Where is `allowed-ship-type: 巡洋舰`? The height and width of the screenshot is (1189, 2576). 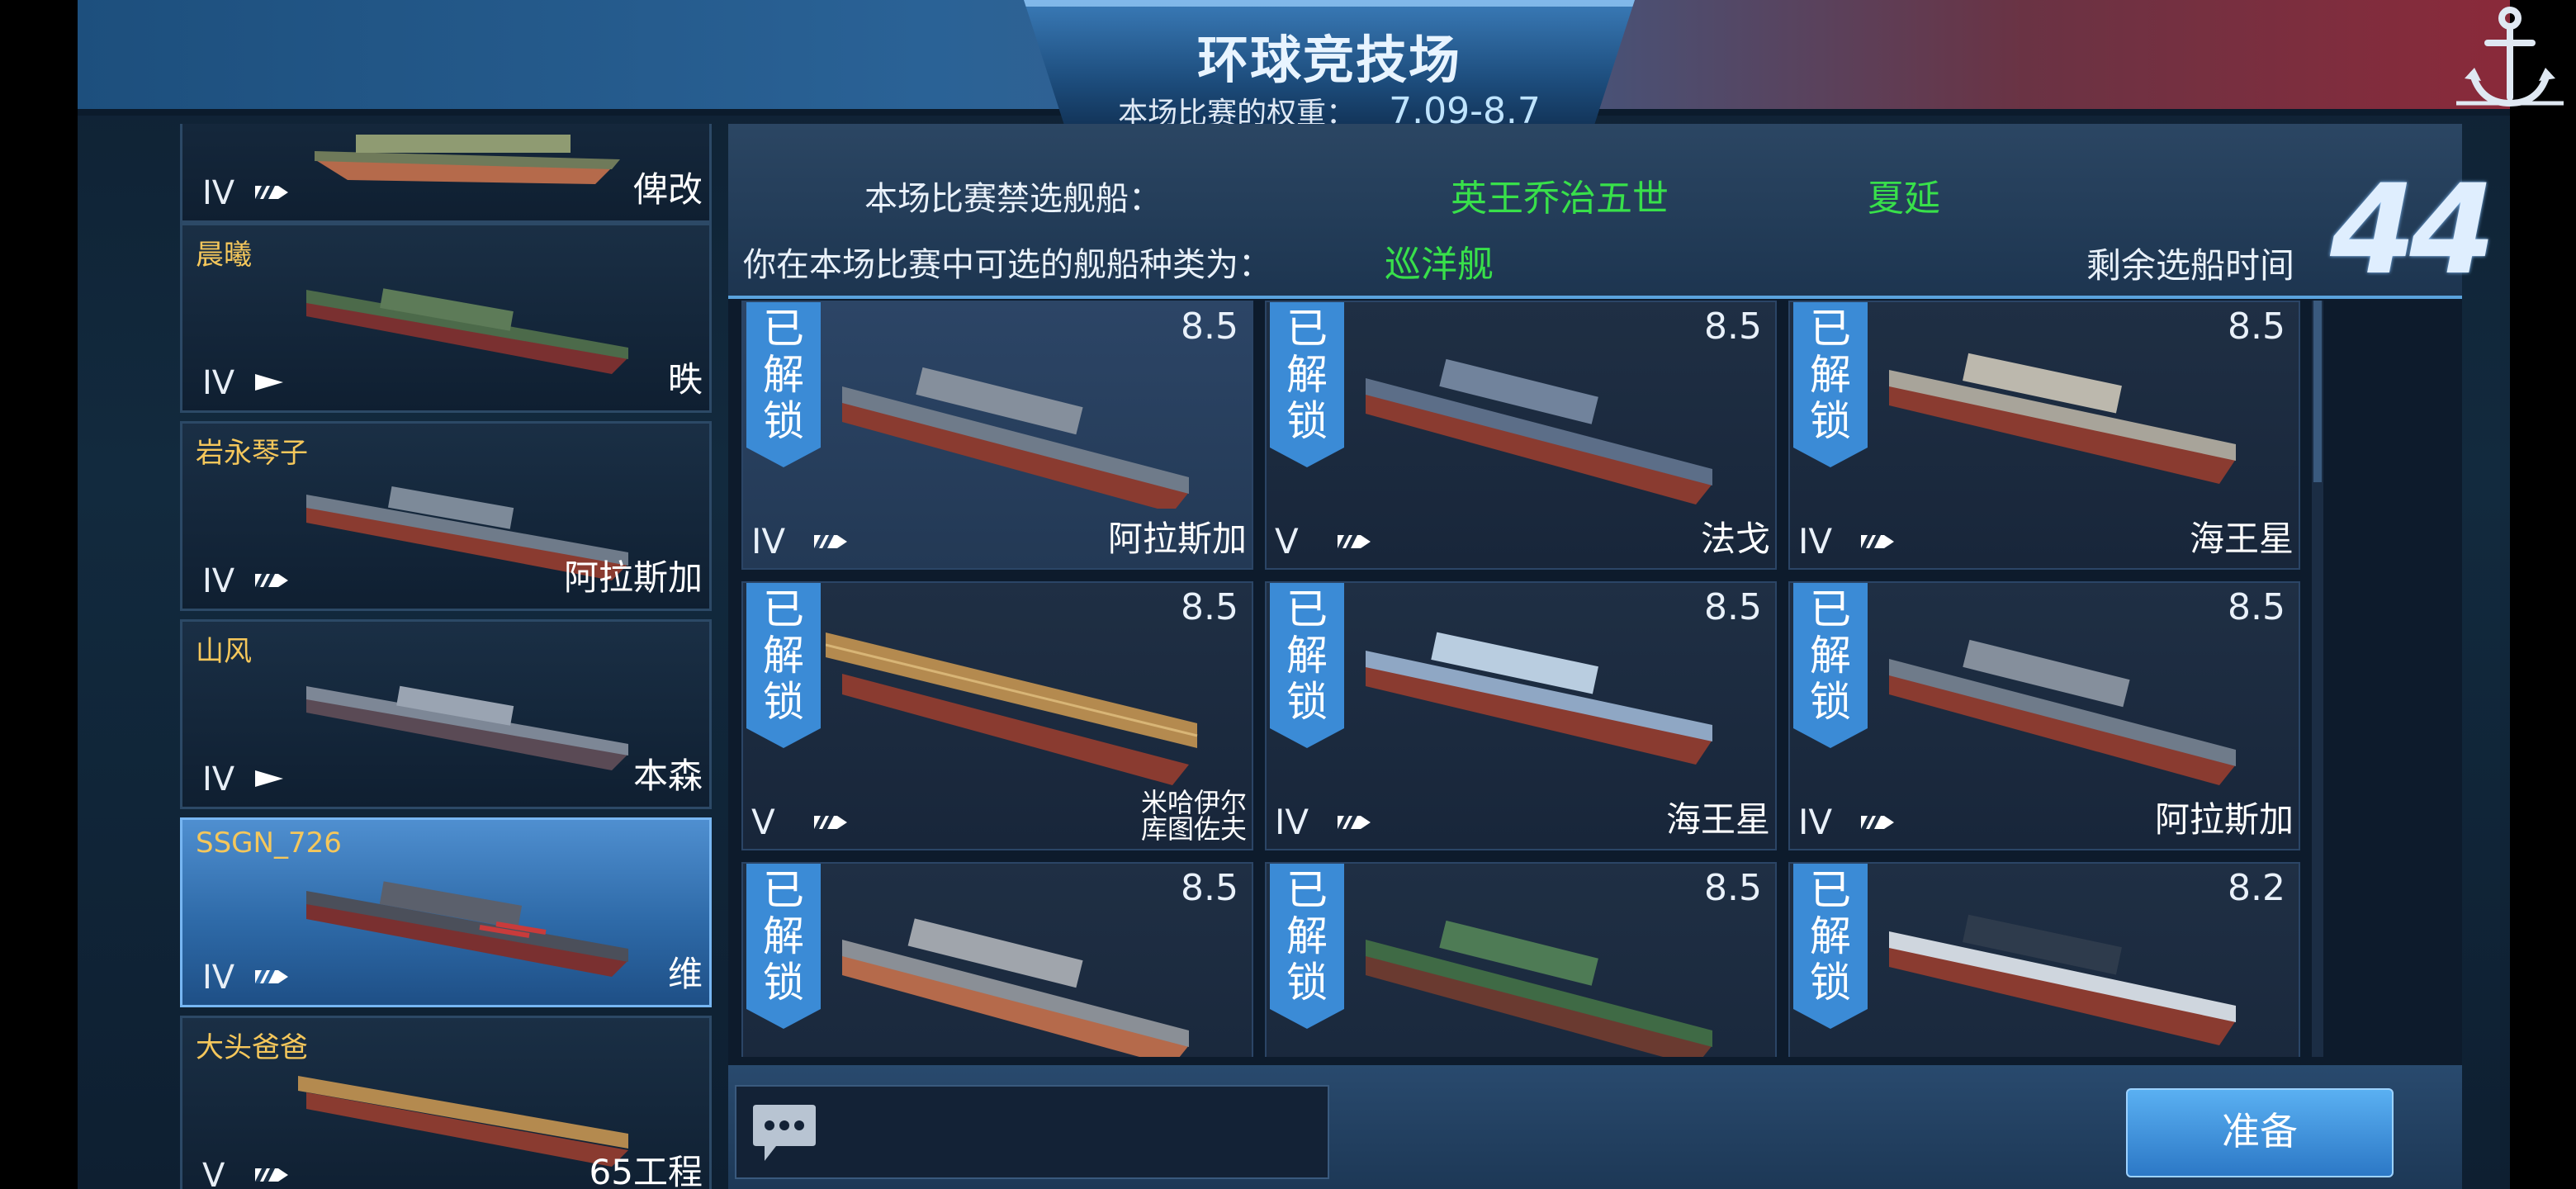 allowed-ship-type: 巡洋舰 is located at coordinates (1439, 265).